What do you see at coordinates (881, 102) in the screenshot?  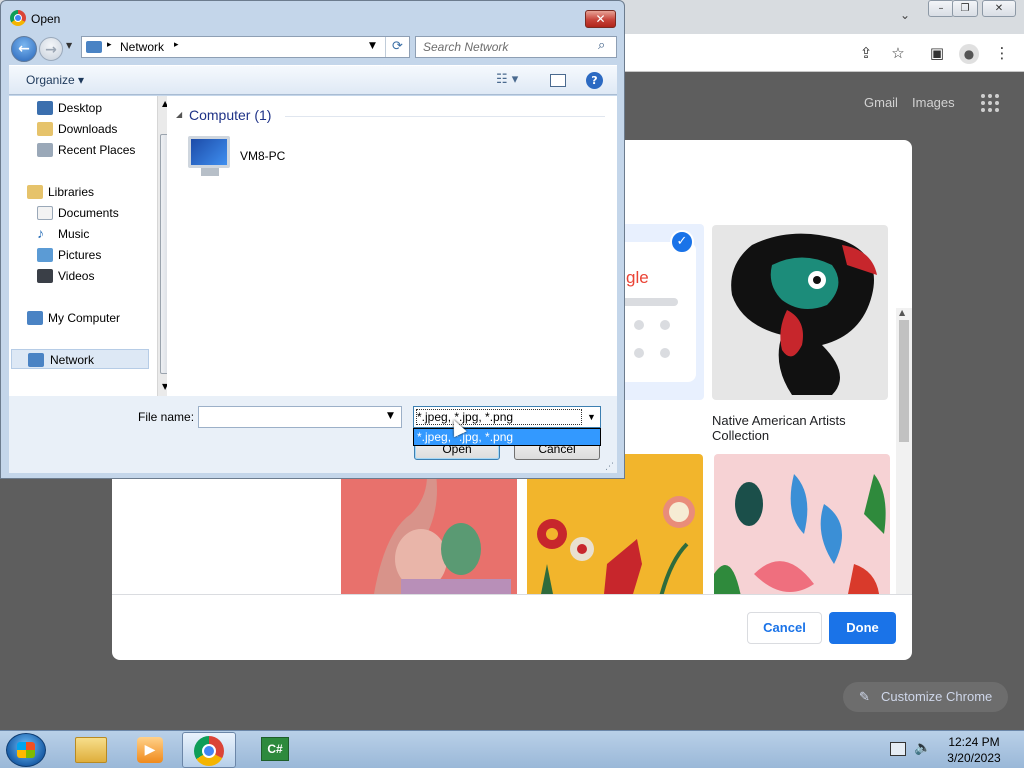 I see `gmail-link: Gmail` at bounding box center [881, 102].